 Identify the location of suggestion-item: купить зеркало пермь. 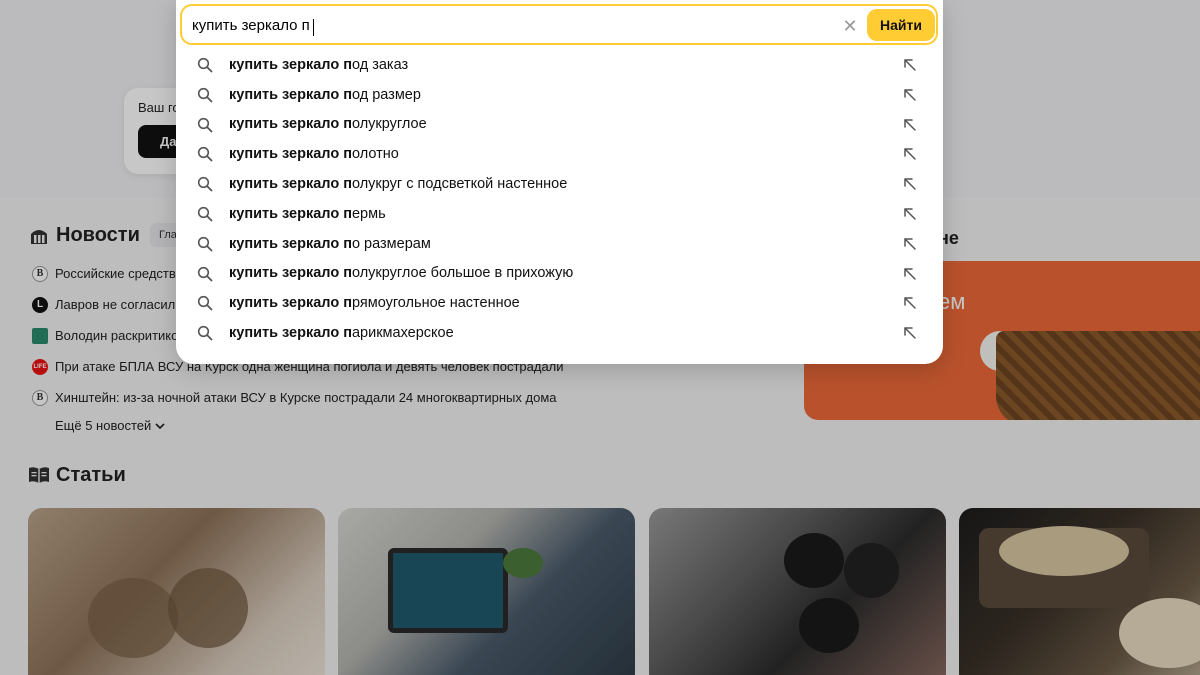
(559, 214).